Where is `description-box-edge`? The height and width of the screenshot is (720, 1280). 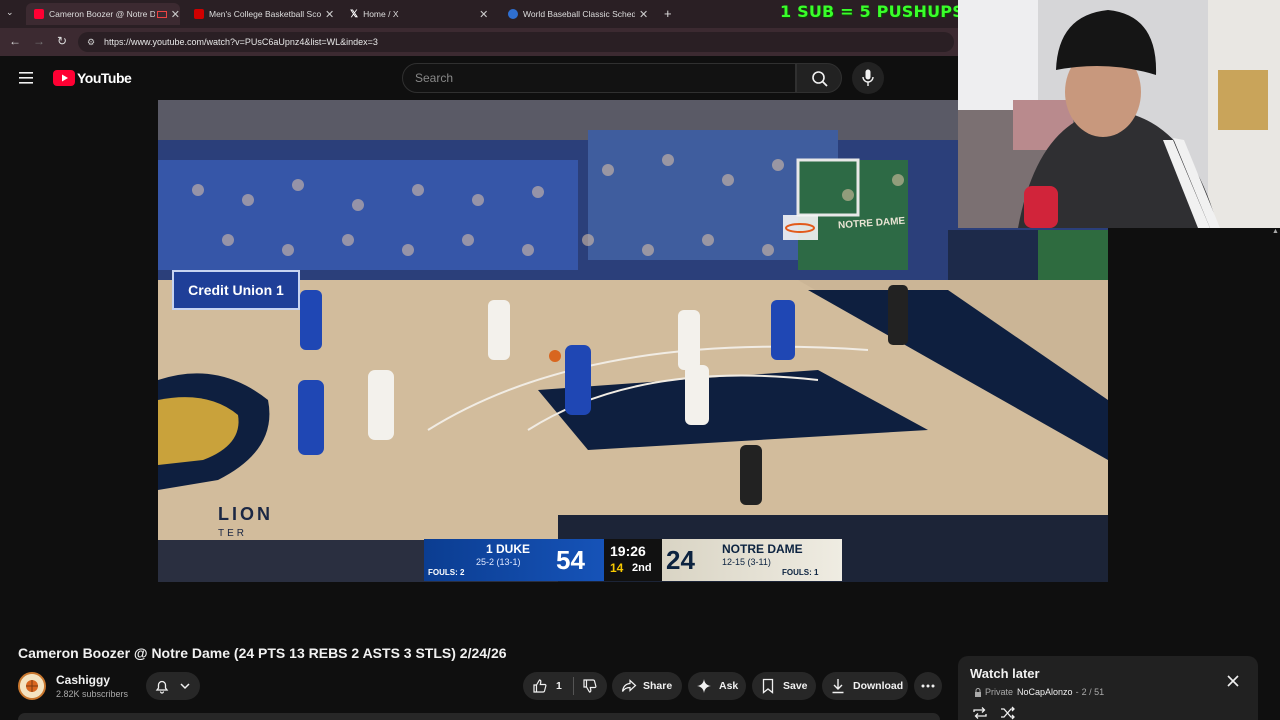 description-box-edge is located at coordinates (479, 716).